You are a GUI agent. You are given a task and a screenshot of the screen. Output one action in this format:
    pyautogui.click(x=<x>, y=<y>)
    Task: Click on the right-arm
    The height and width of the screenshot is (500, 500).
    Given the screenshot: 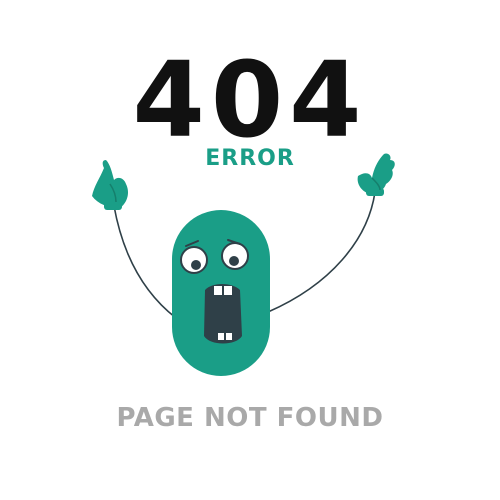 What is the action you would take?
    pyautogui.click(x=321, y=252)
    